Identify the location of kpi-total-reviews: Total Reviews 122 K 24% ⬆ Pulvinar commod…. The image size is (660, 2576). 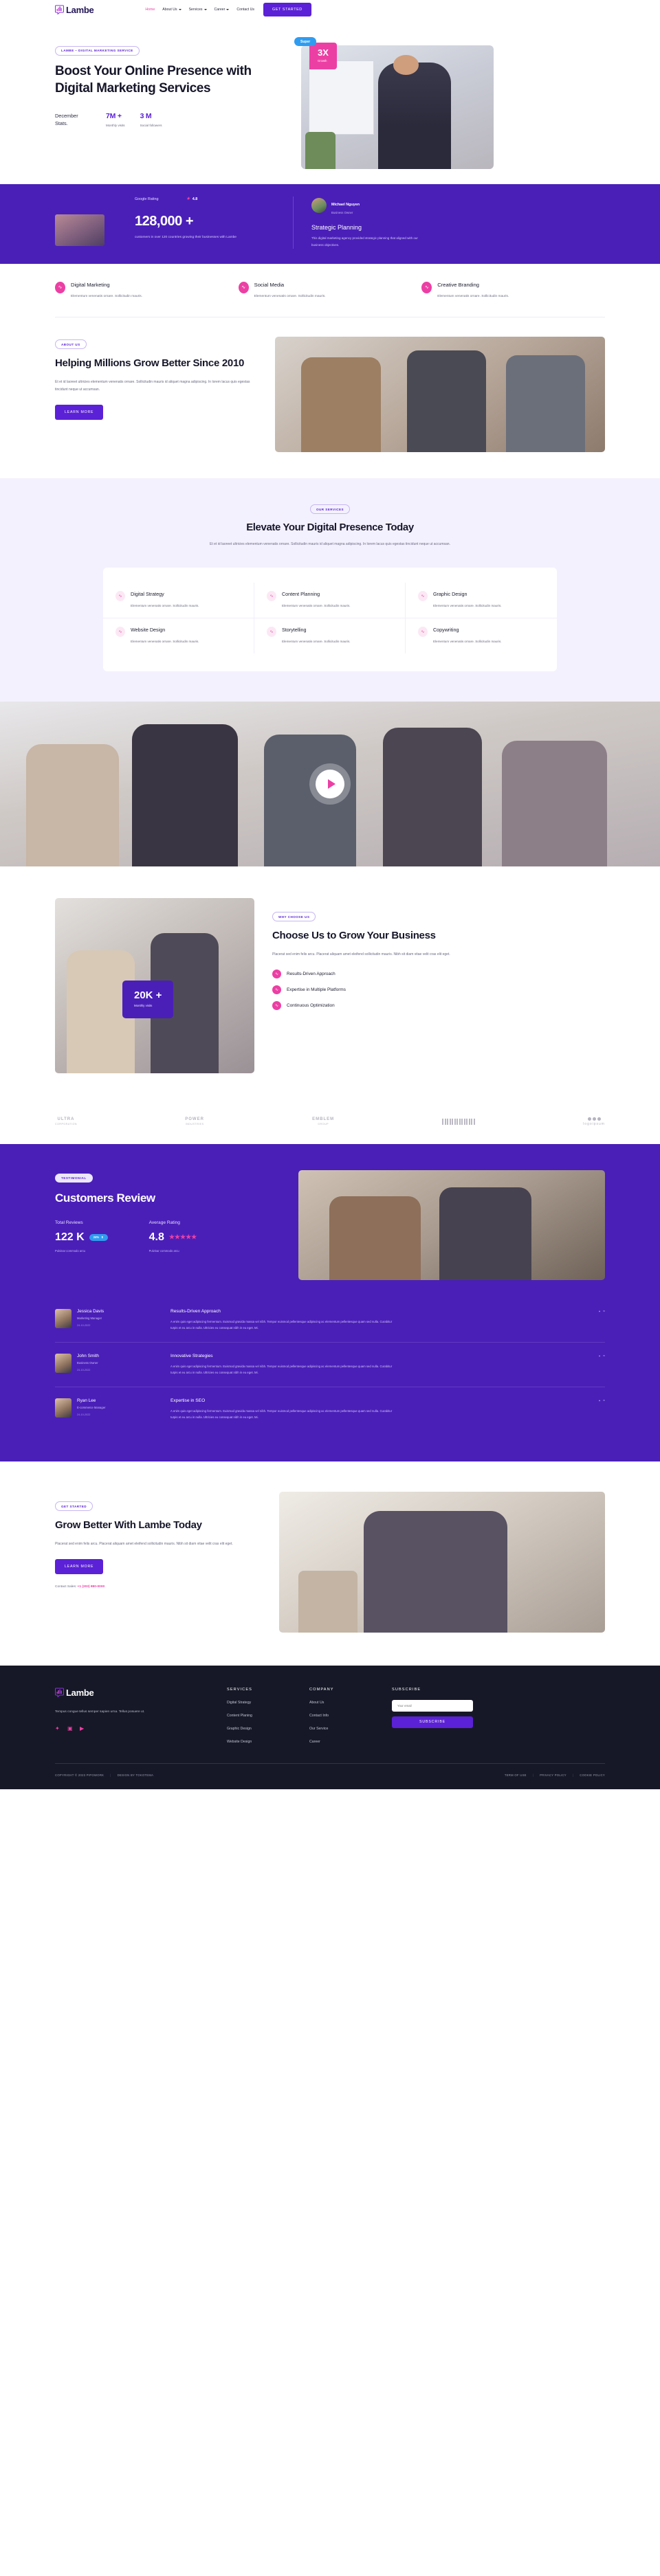
(81, 1236).